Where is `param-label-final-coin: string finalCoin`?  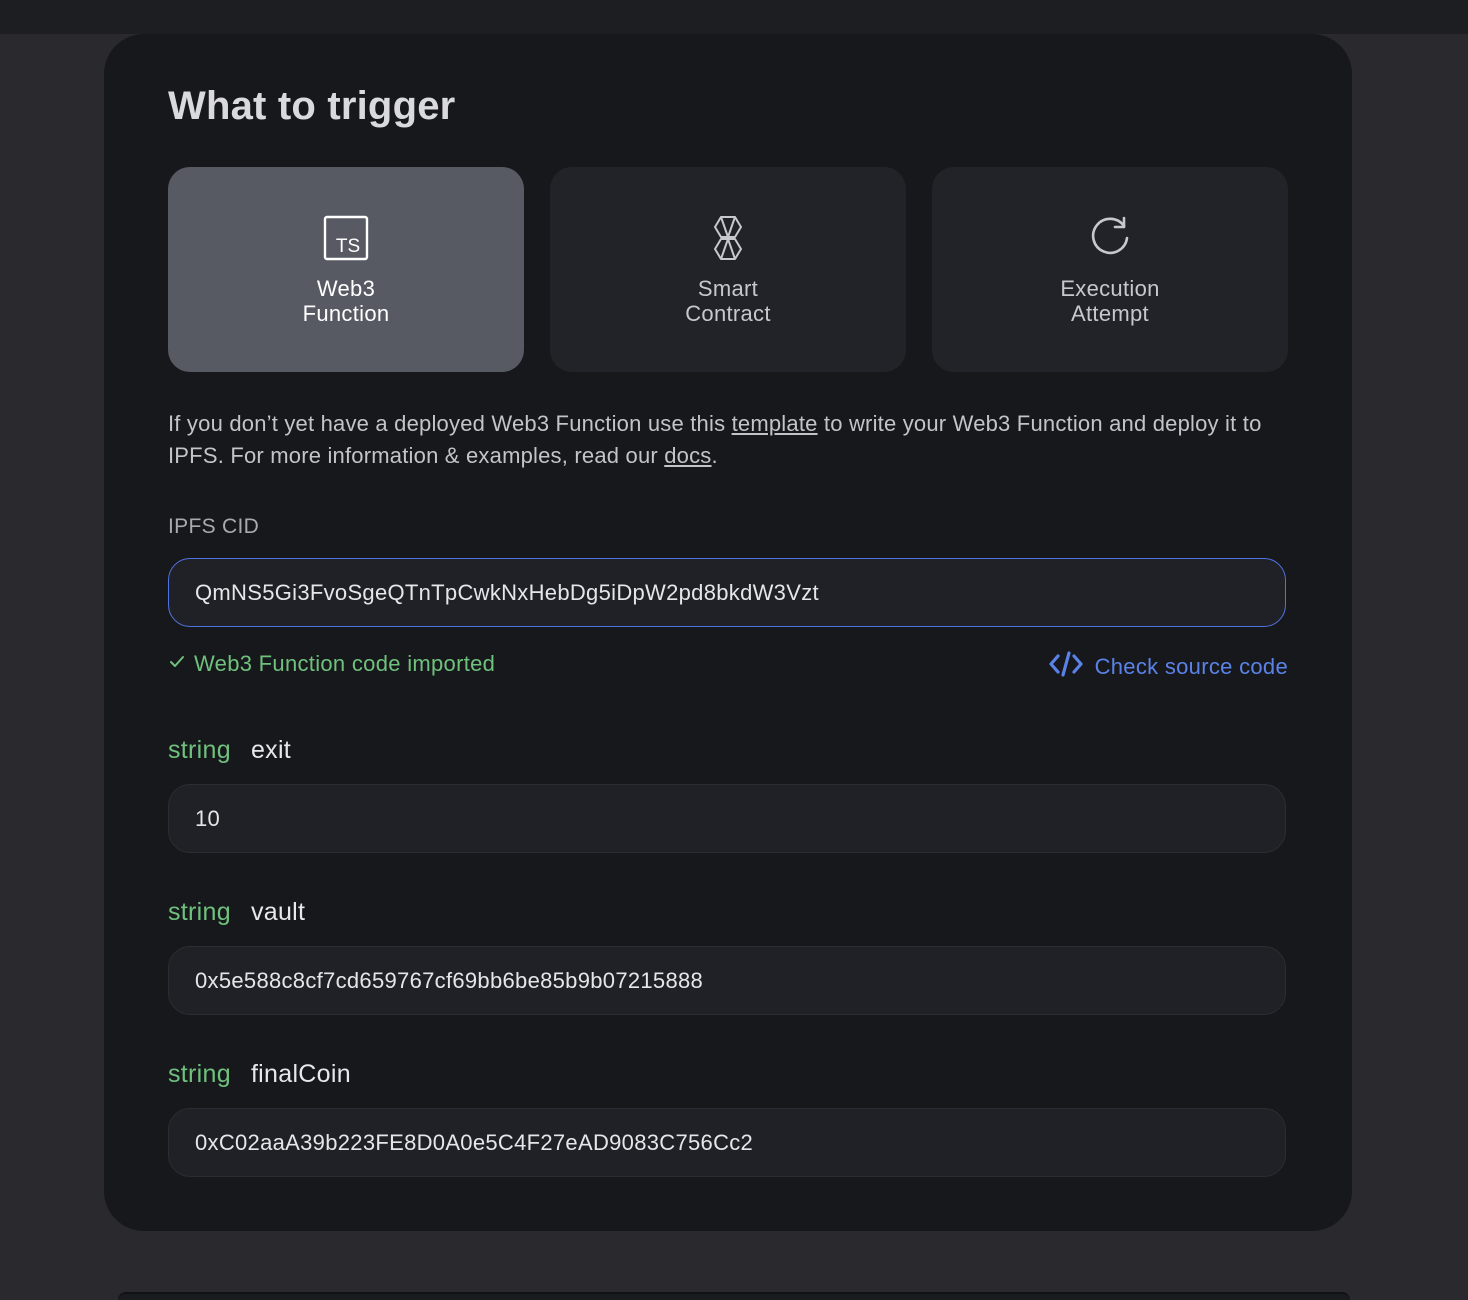
param-label-final-coin: string finalCoin is located at coordinates (259, 1074).